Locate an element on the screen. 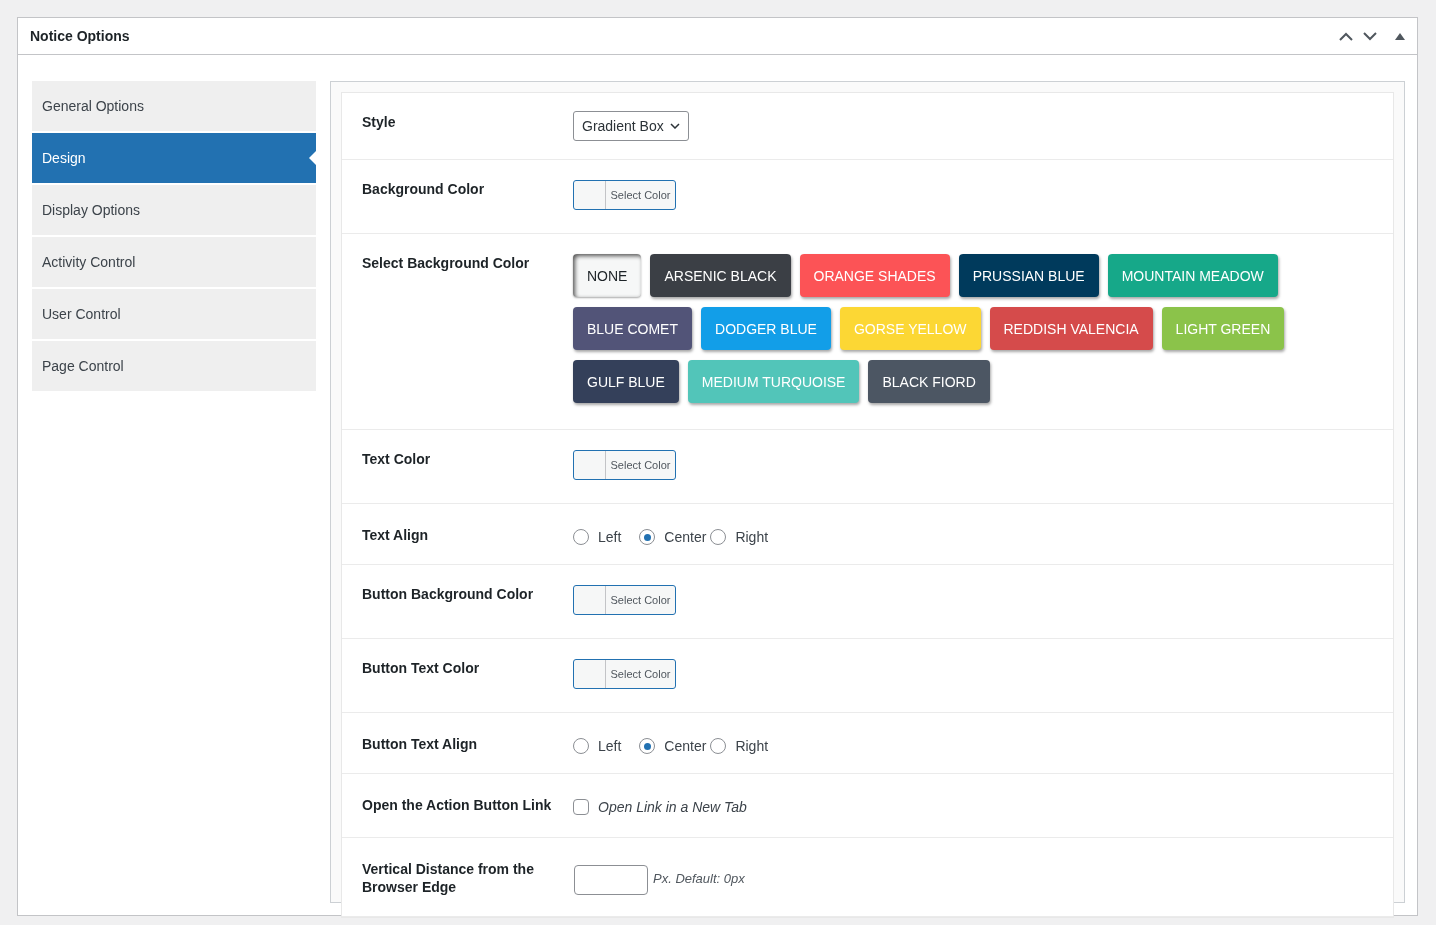 Image resolution: width=1436 pixels, height=925 pixels. panel-title: Notice Options is located at coordinates (80, 36).